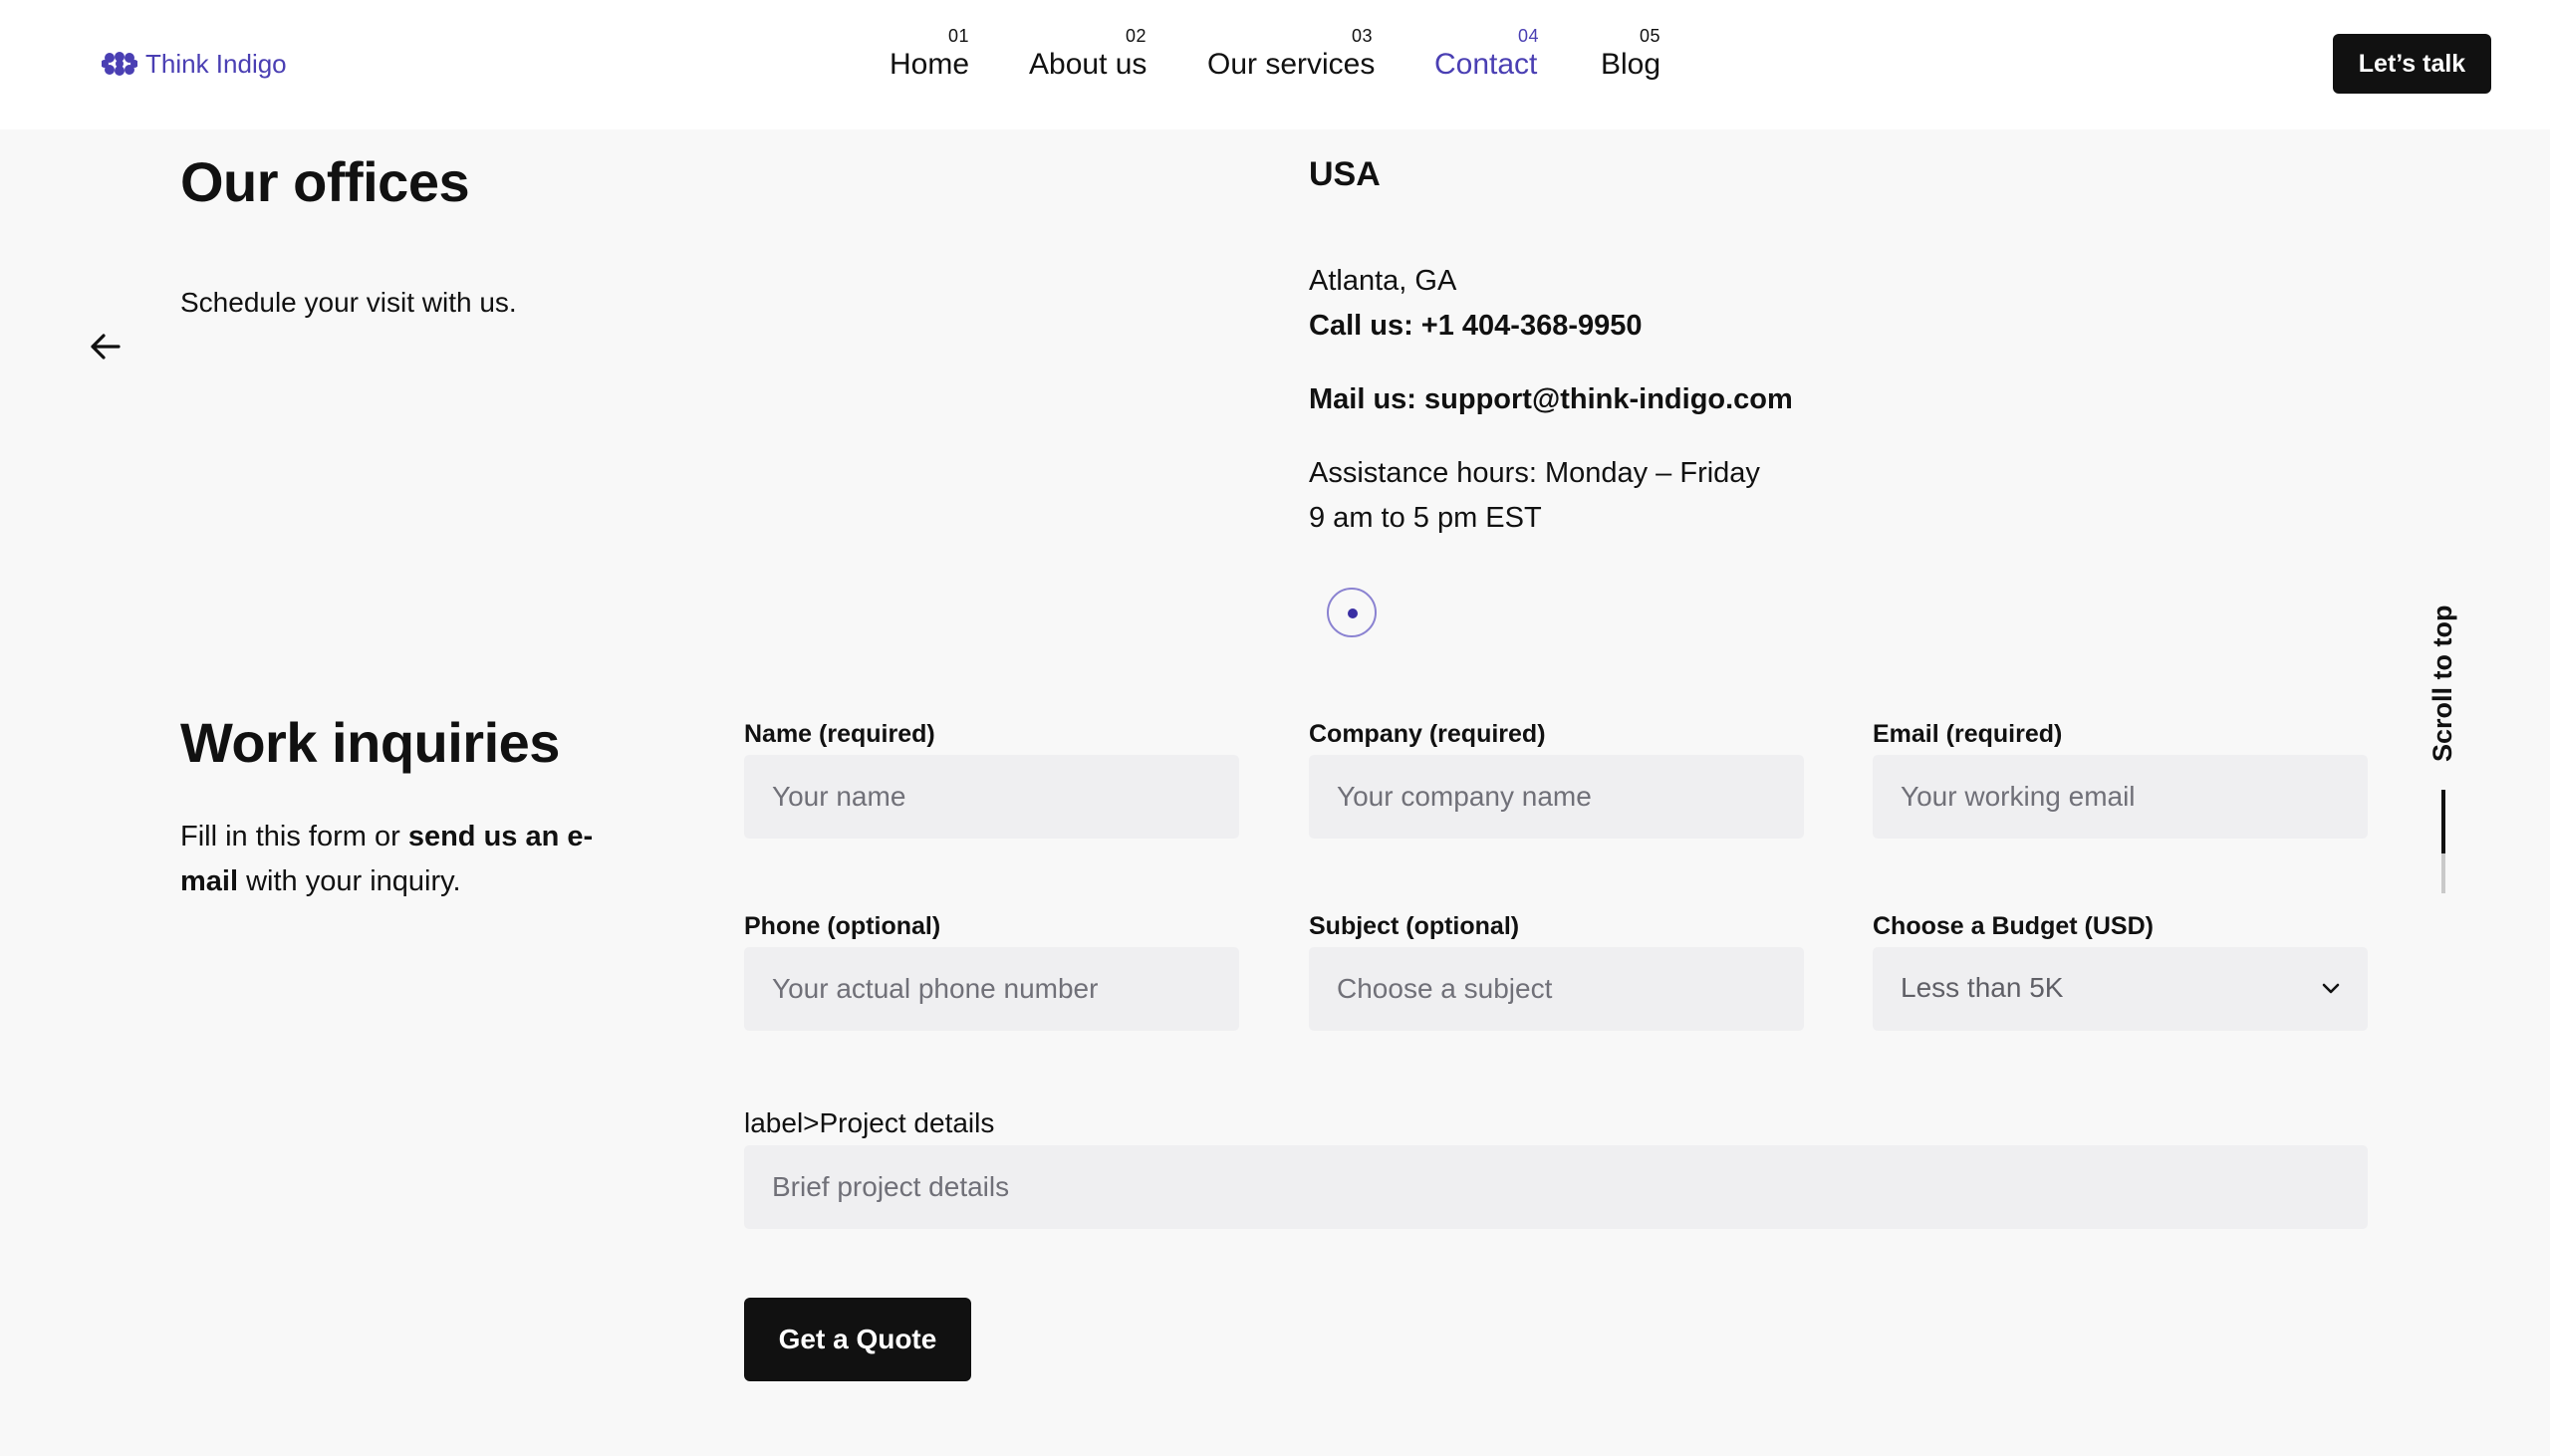 The image size is (2550, 1456). What do you see at coordinates (2443, 873) in the screenshot?
I see `scroll-progress-track` at bounding box center [2443, 873].